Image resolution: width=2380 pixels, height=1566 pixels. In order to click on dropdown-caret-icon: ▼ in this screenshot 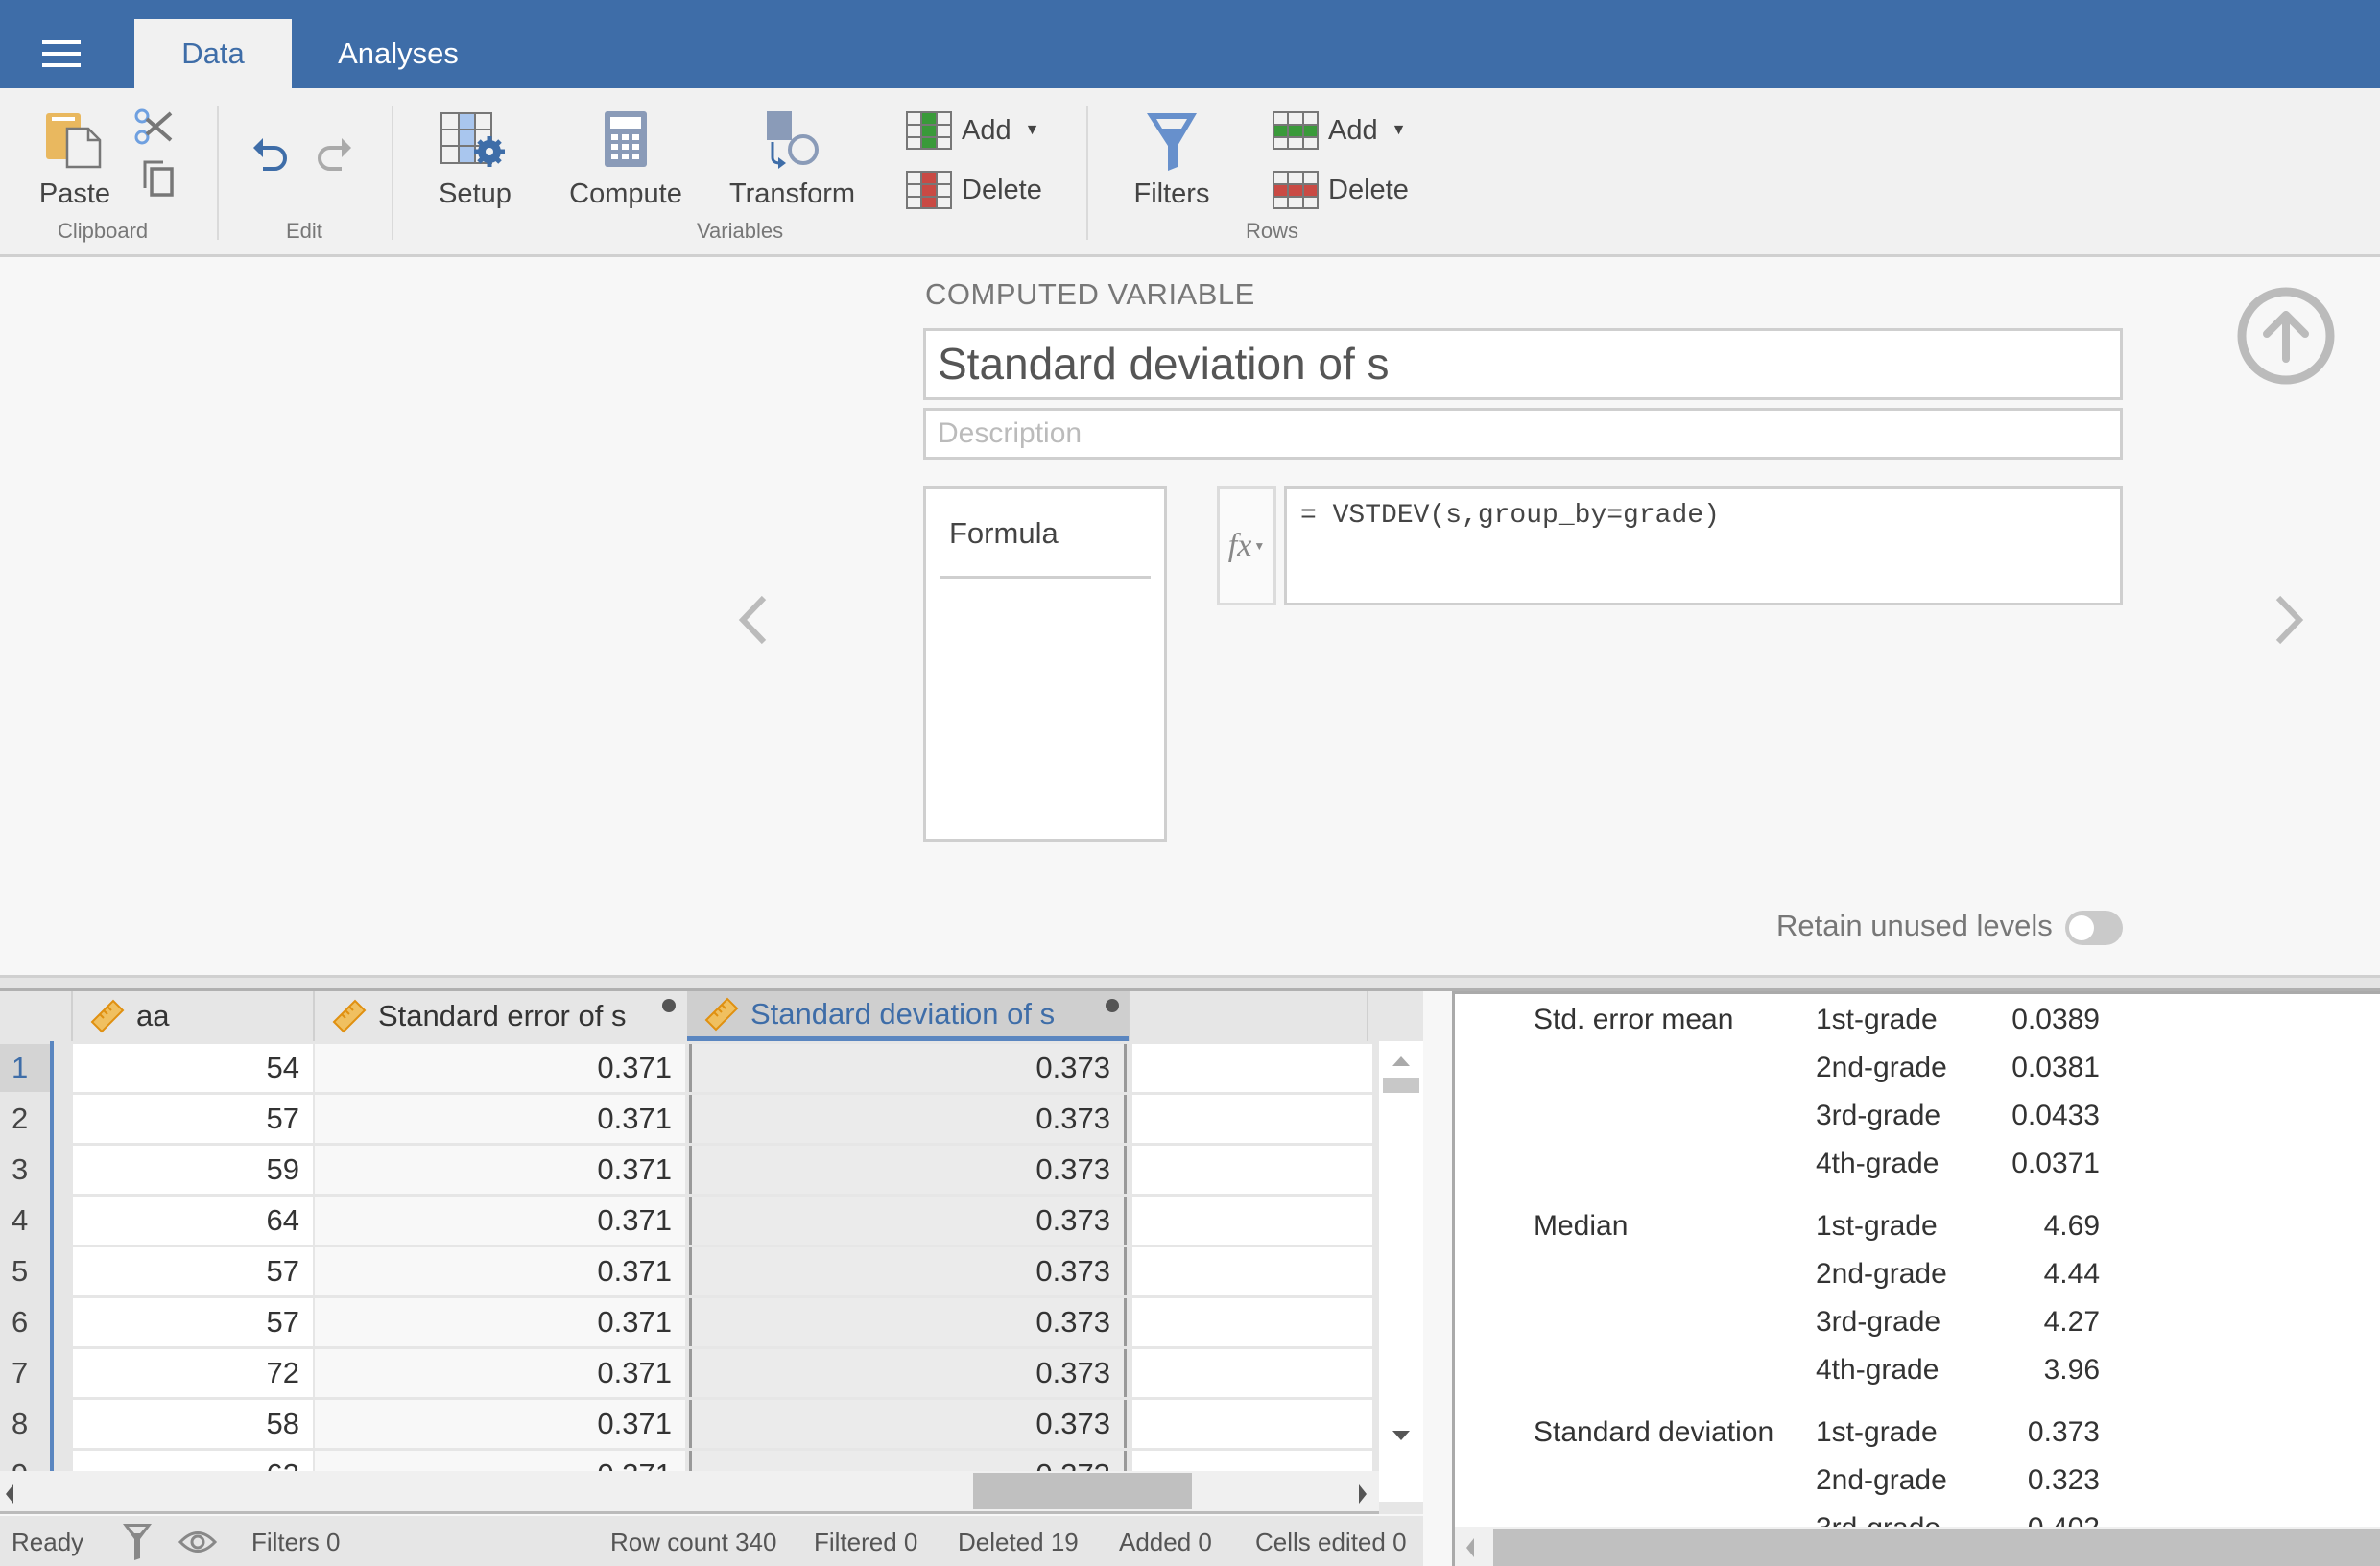, I will do `click(1032, 130)`.